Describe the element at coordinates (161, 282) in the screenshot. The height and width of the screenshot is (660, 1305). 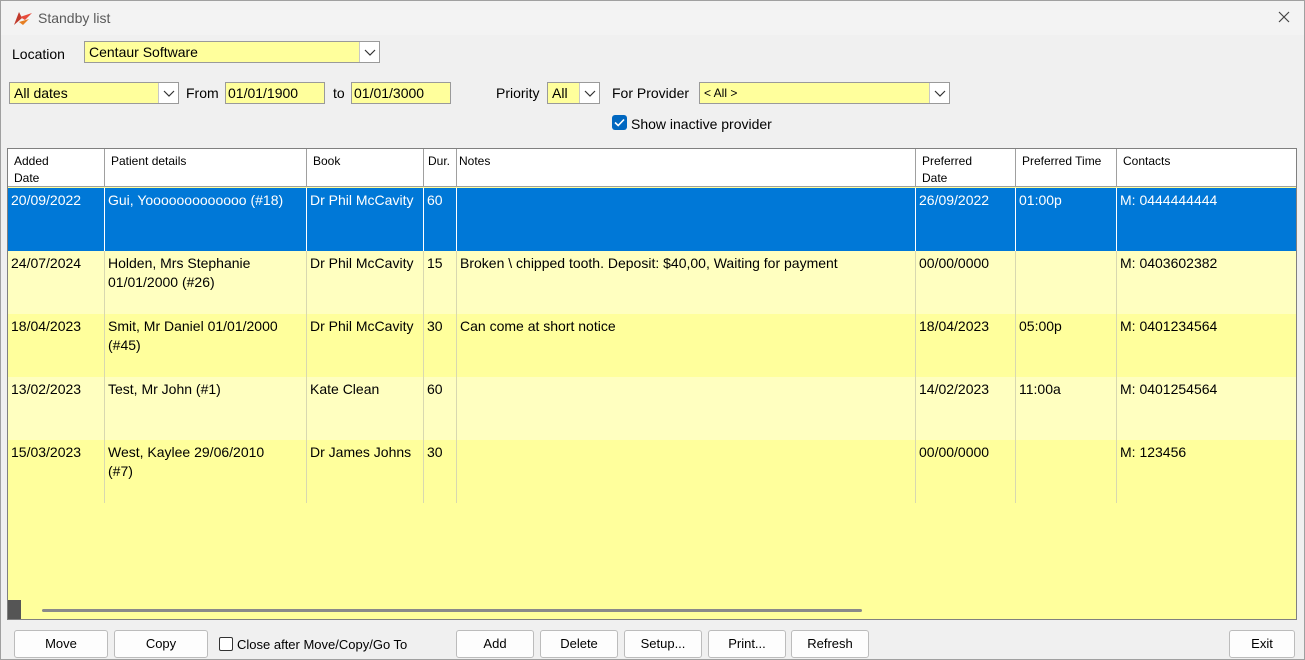
I see `patient-line: 01/01/2000 (#26)` at that location.